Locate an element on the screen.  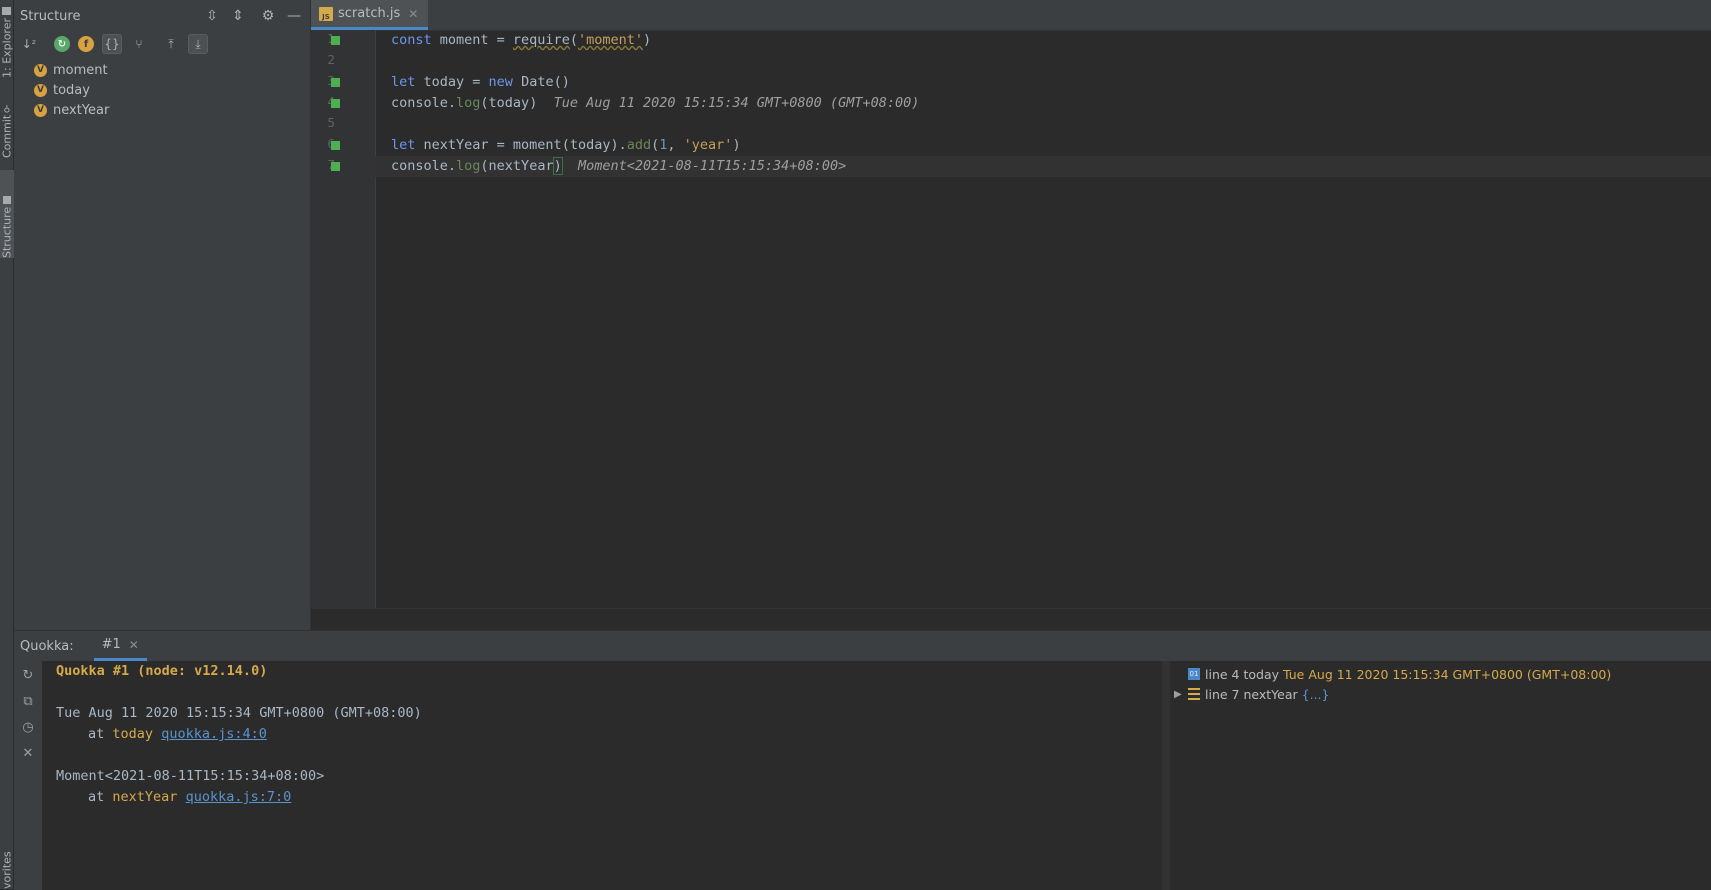
show-blocks-icon: {} is located at coordinates (112, 44).